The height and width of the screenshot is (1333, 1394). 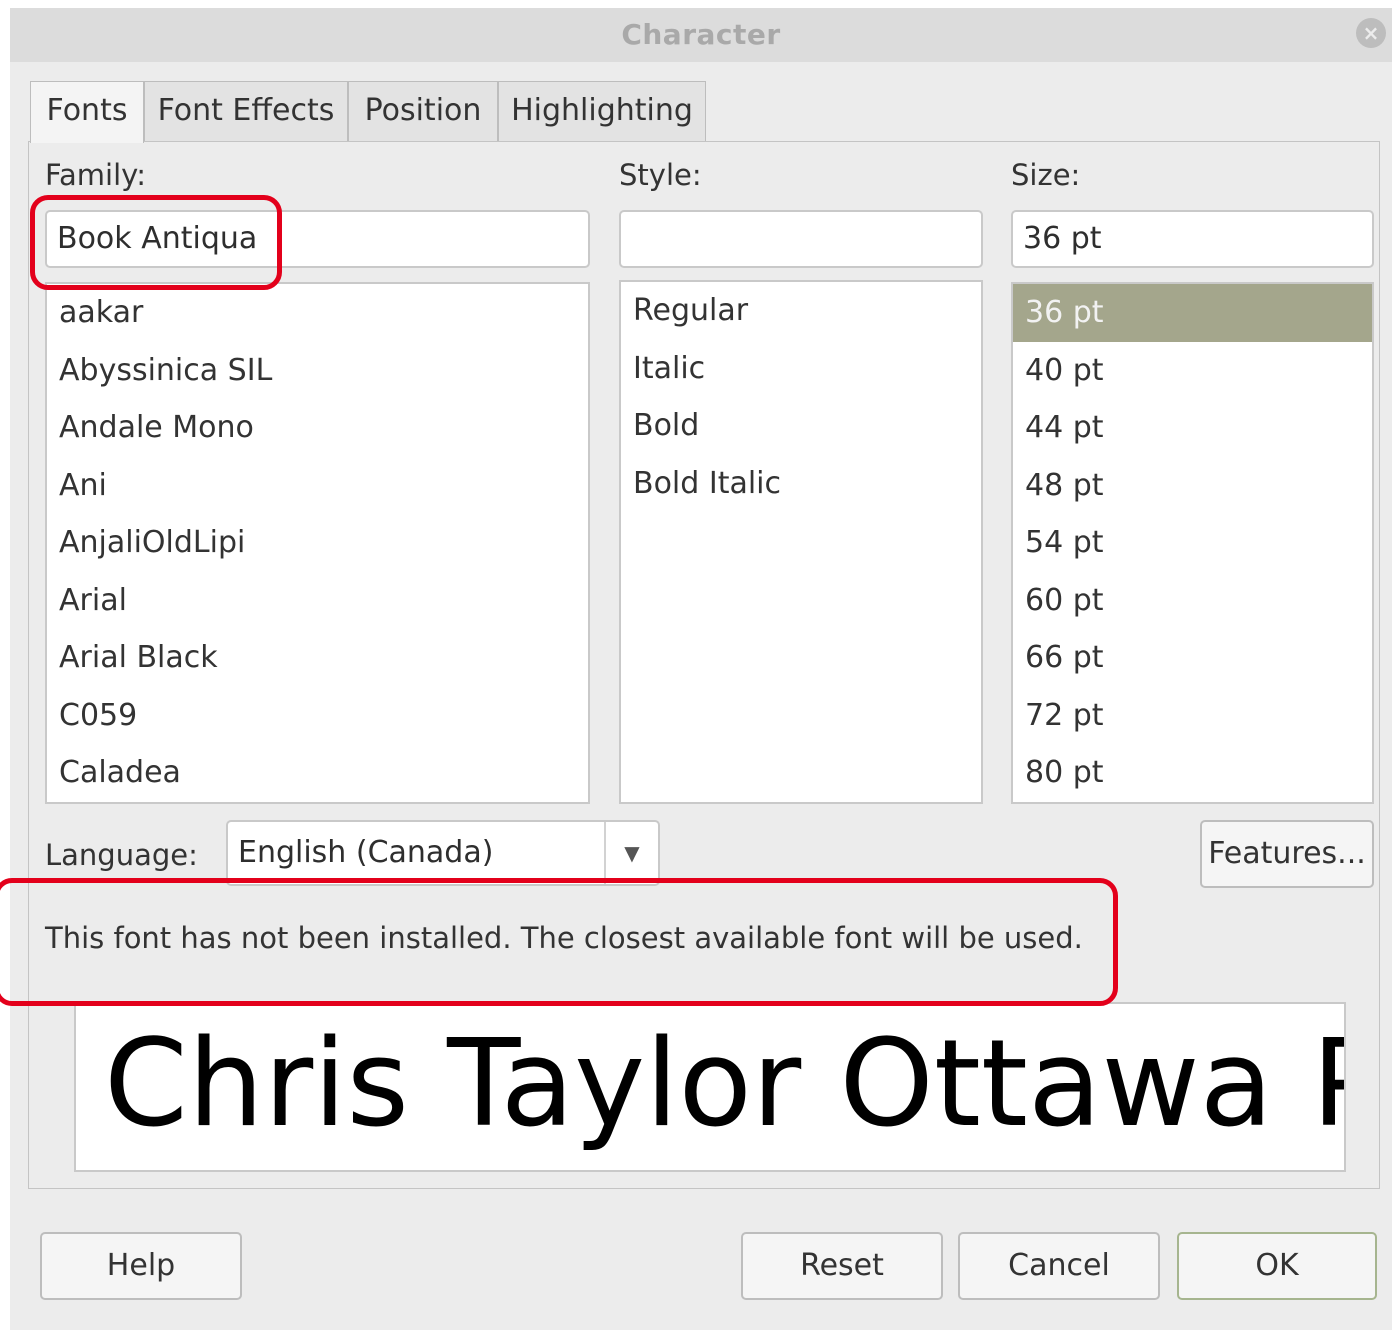 I want to click on list-item: Italic, so click(x=801, y=369).